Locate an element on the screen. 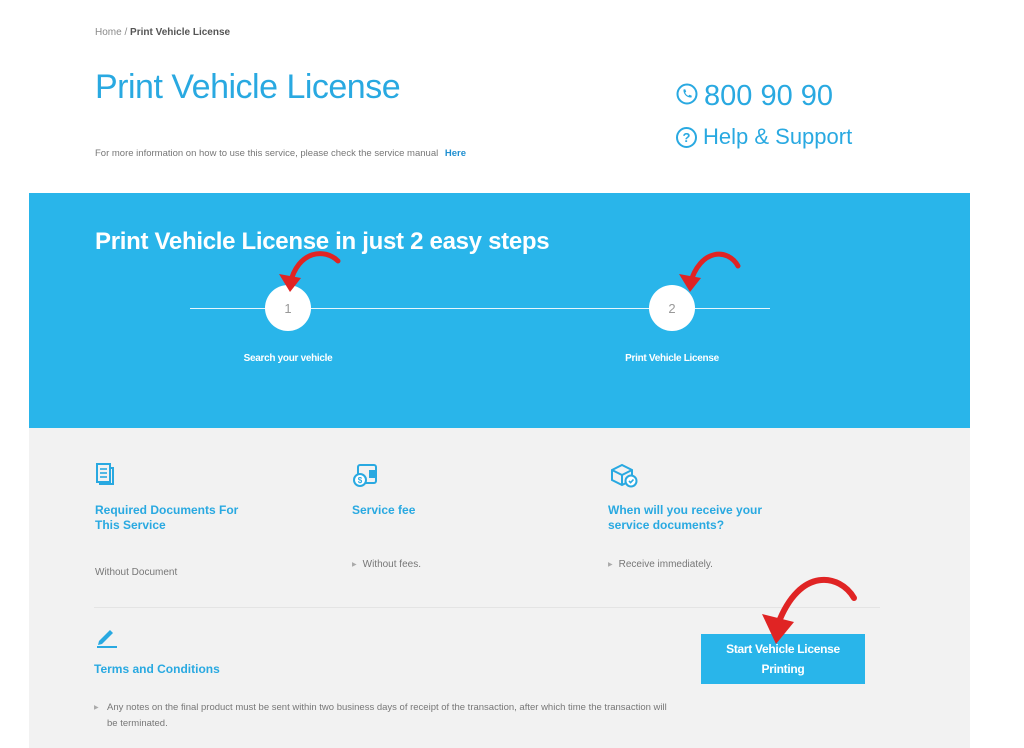  breadcrumb-home-link: Home is located at coordinates (108, 32).